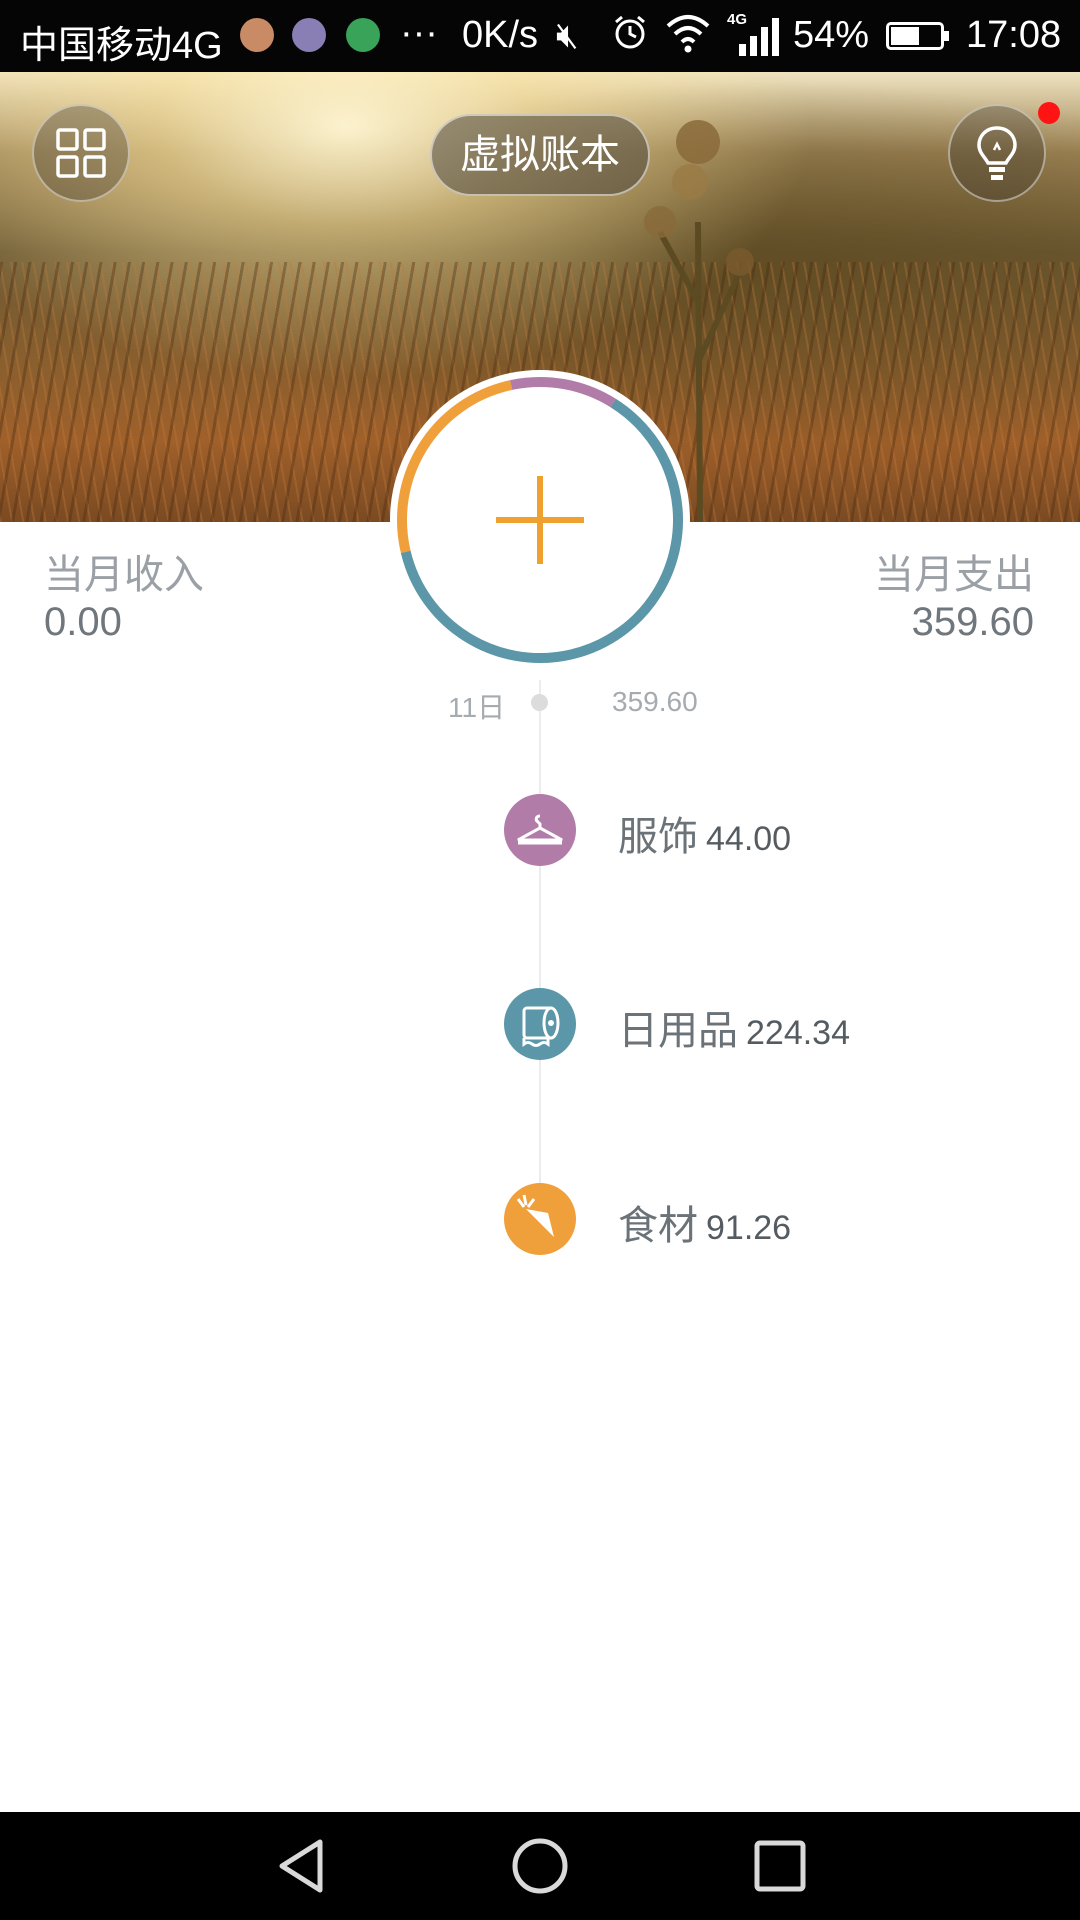  What do you see at coordinates (363, 35) in the screenshot?
I see `wechat-icon` at bounding box center [363, 35].